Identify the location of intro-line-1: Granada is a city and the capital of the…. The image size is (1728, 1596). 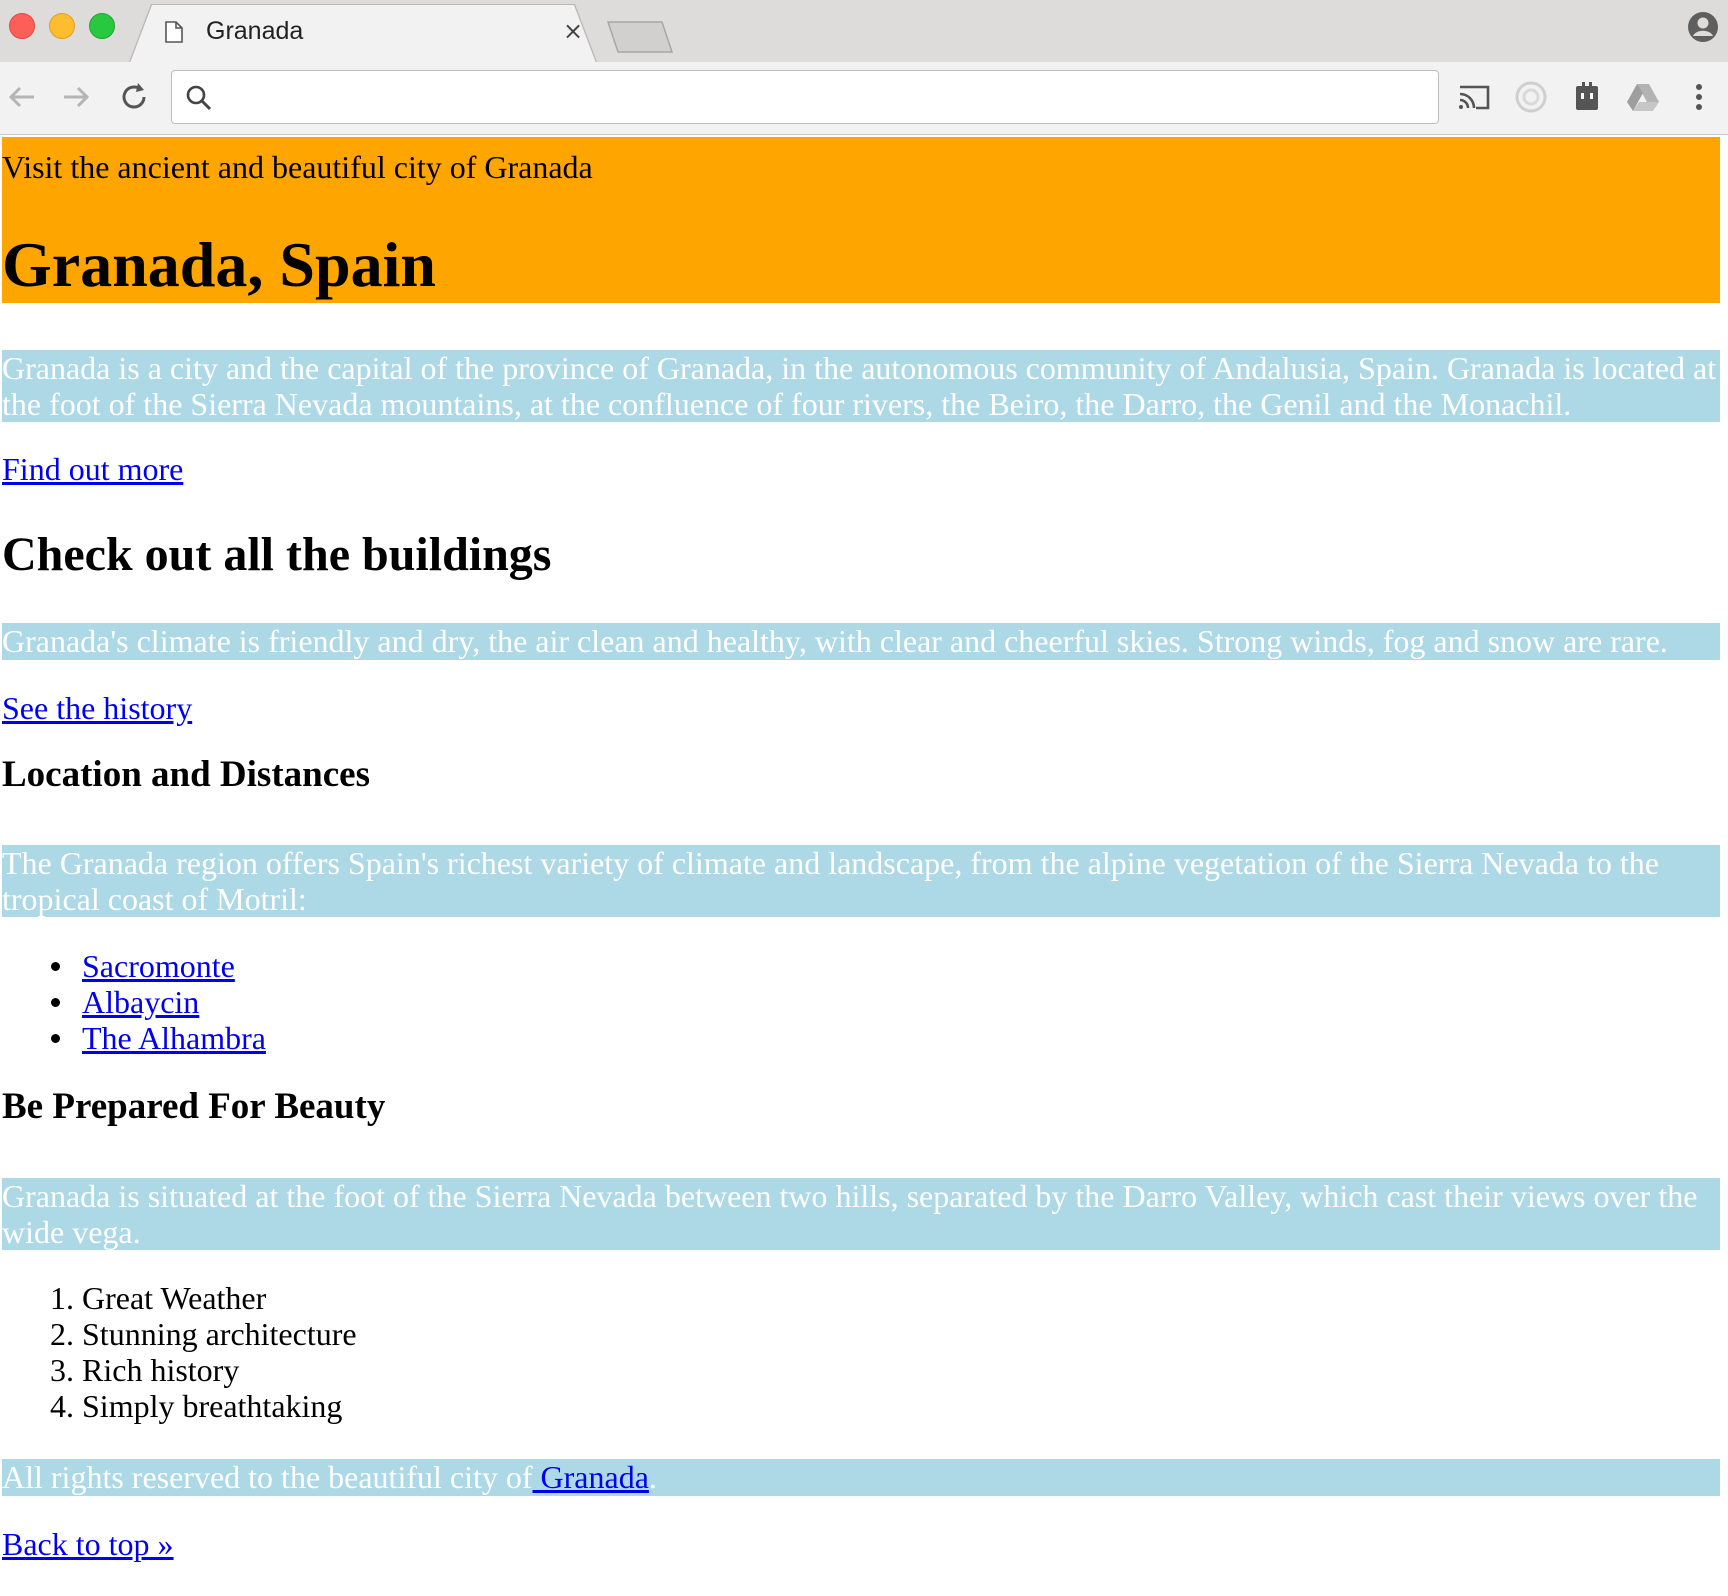
(859, 368).